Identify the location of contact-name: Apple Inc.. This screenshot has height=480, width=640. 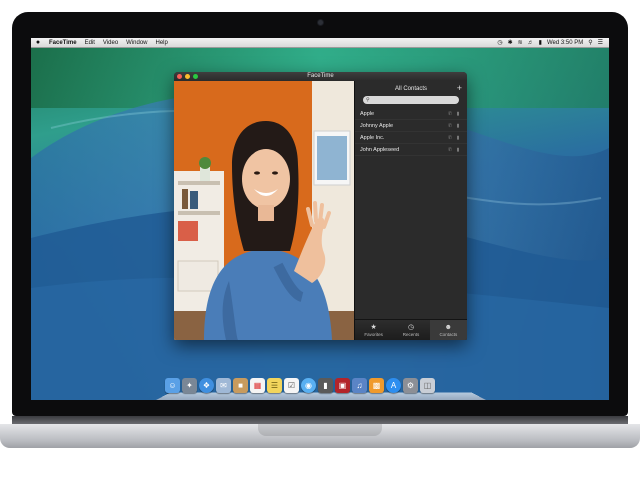
(372, 137).